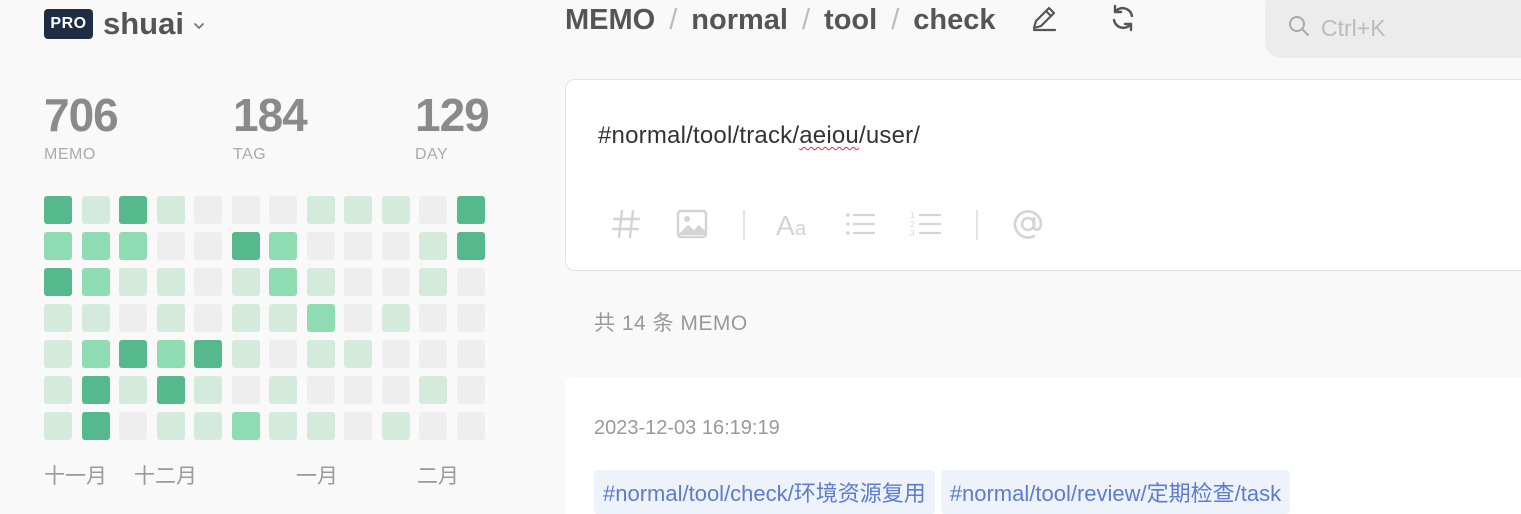 The width and height of the screenshot is (1521, 514). Describe the element at coordinates (794, 224) in the screenshot. I see `font-size-icon: Aa` at that location.